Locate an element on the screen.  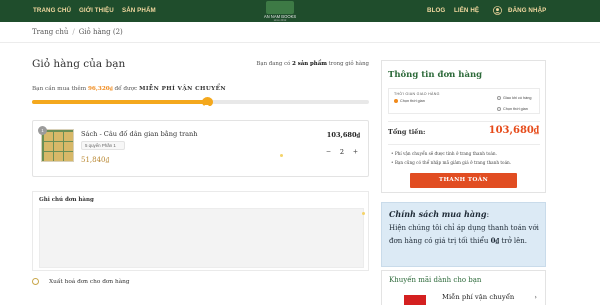
nav-products: SẢN PHẨM is located at coordinates (139, 10).